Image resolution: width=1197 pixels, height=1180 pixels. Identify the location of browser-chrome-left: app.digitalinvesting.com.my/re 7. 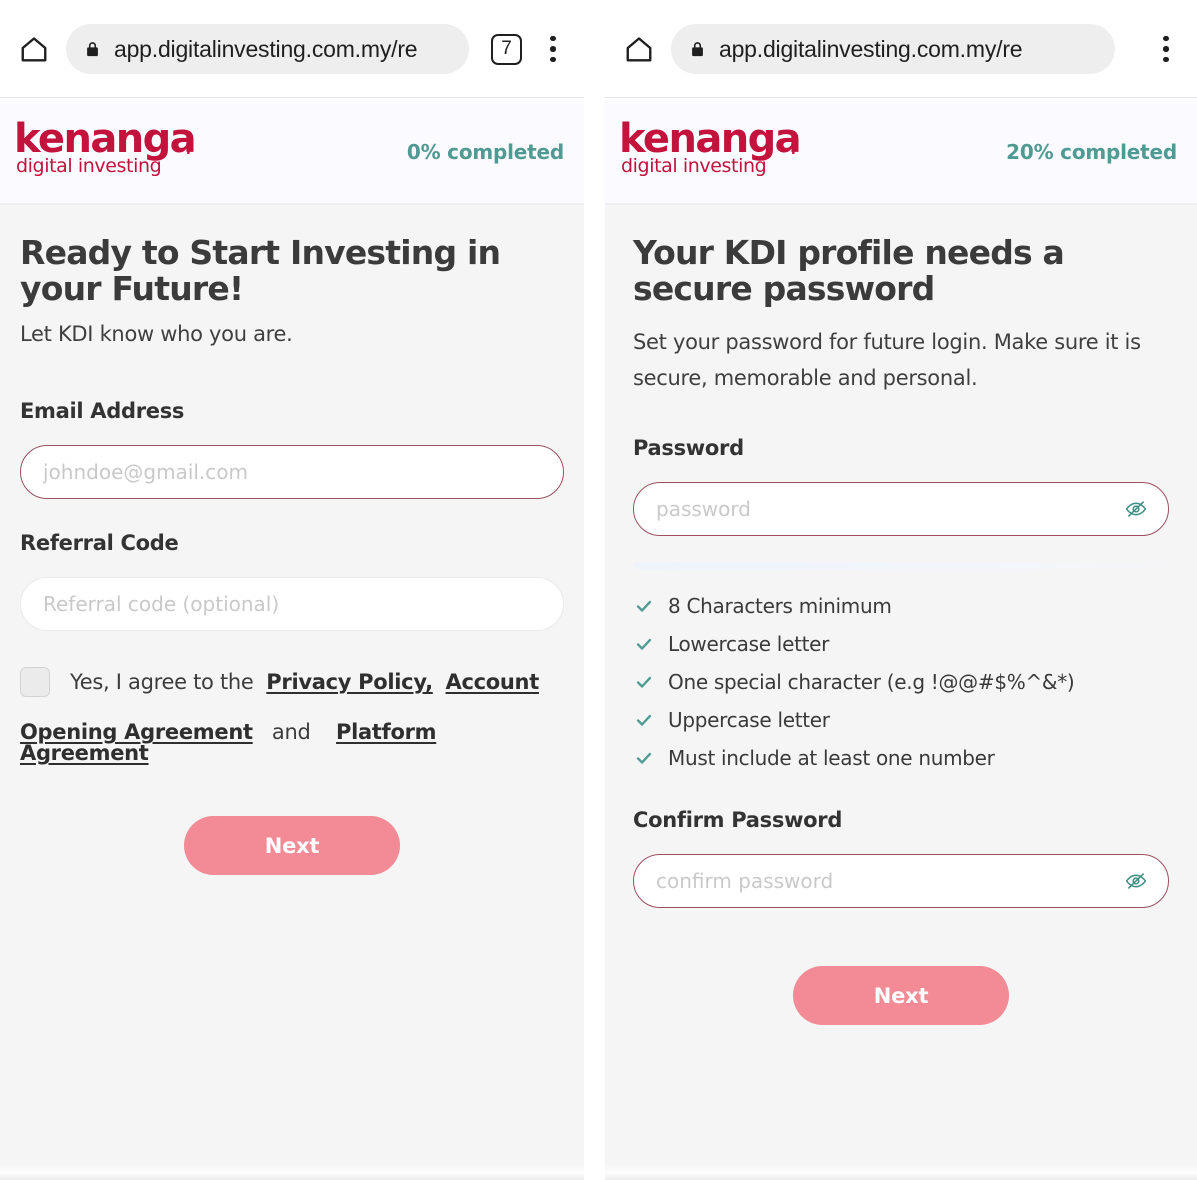
(292, 49).